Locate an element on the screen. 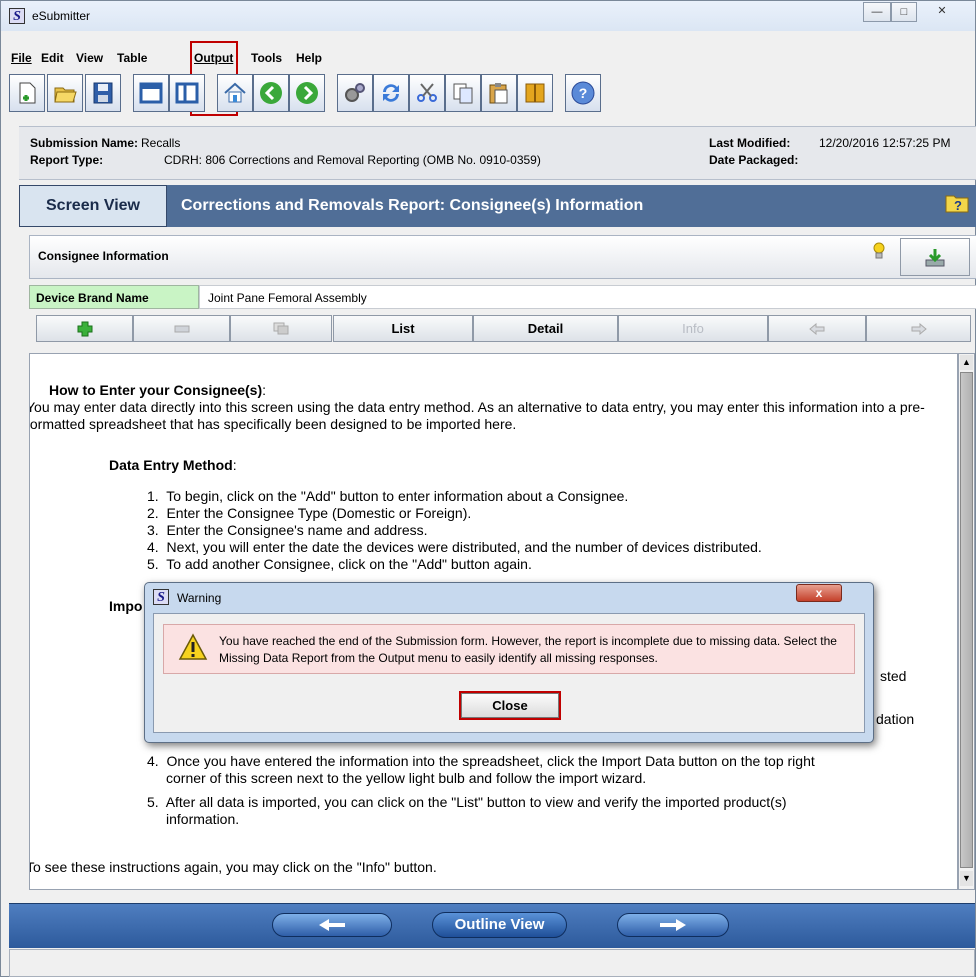 The height and width of the screenshot is (977, 976). plus-icon is located at coordinates (84, 329).